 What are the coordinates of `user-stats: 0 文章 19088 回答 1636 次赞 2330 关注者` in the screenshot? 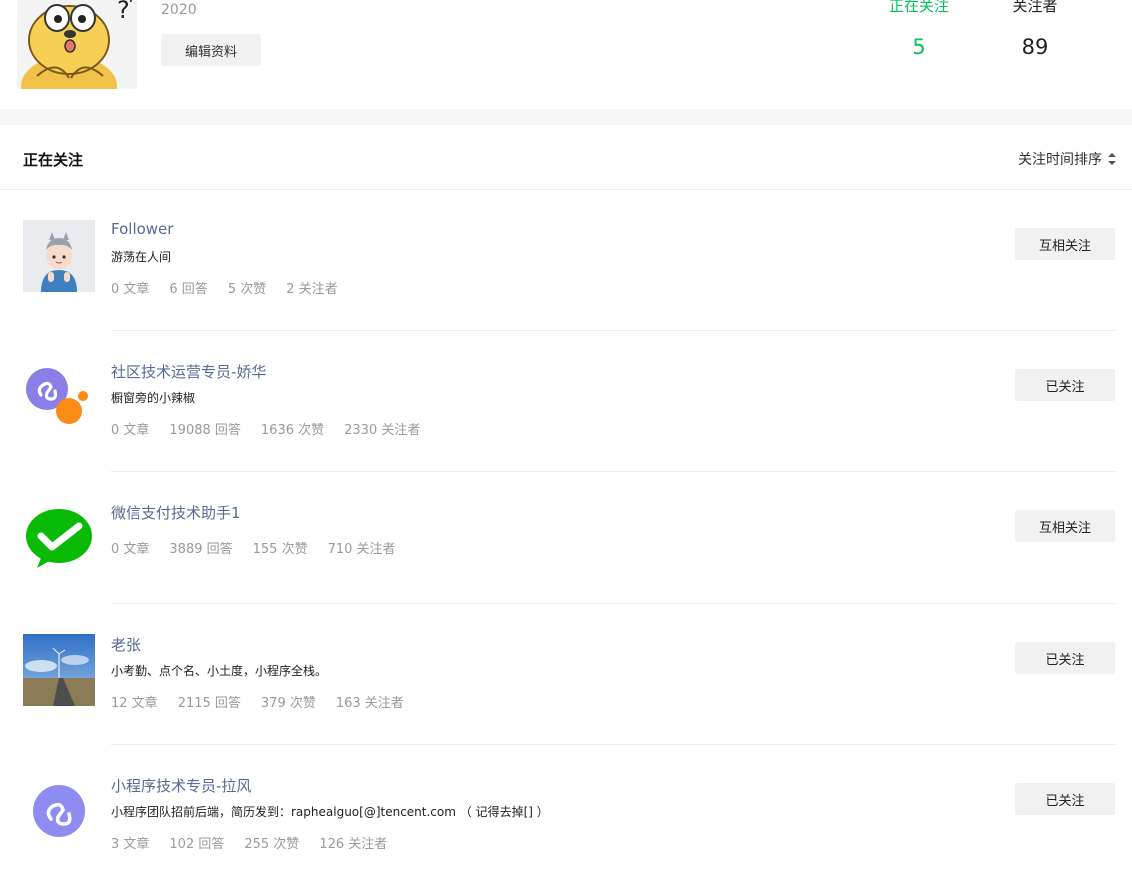 It's located at (265, 428).